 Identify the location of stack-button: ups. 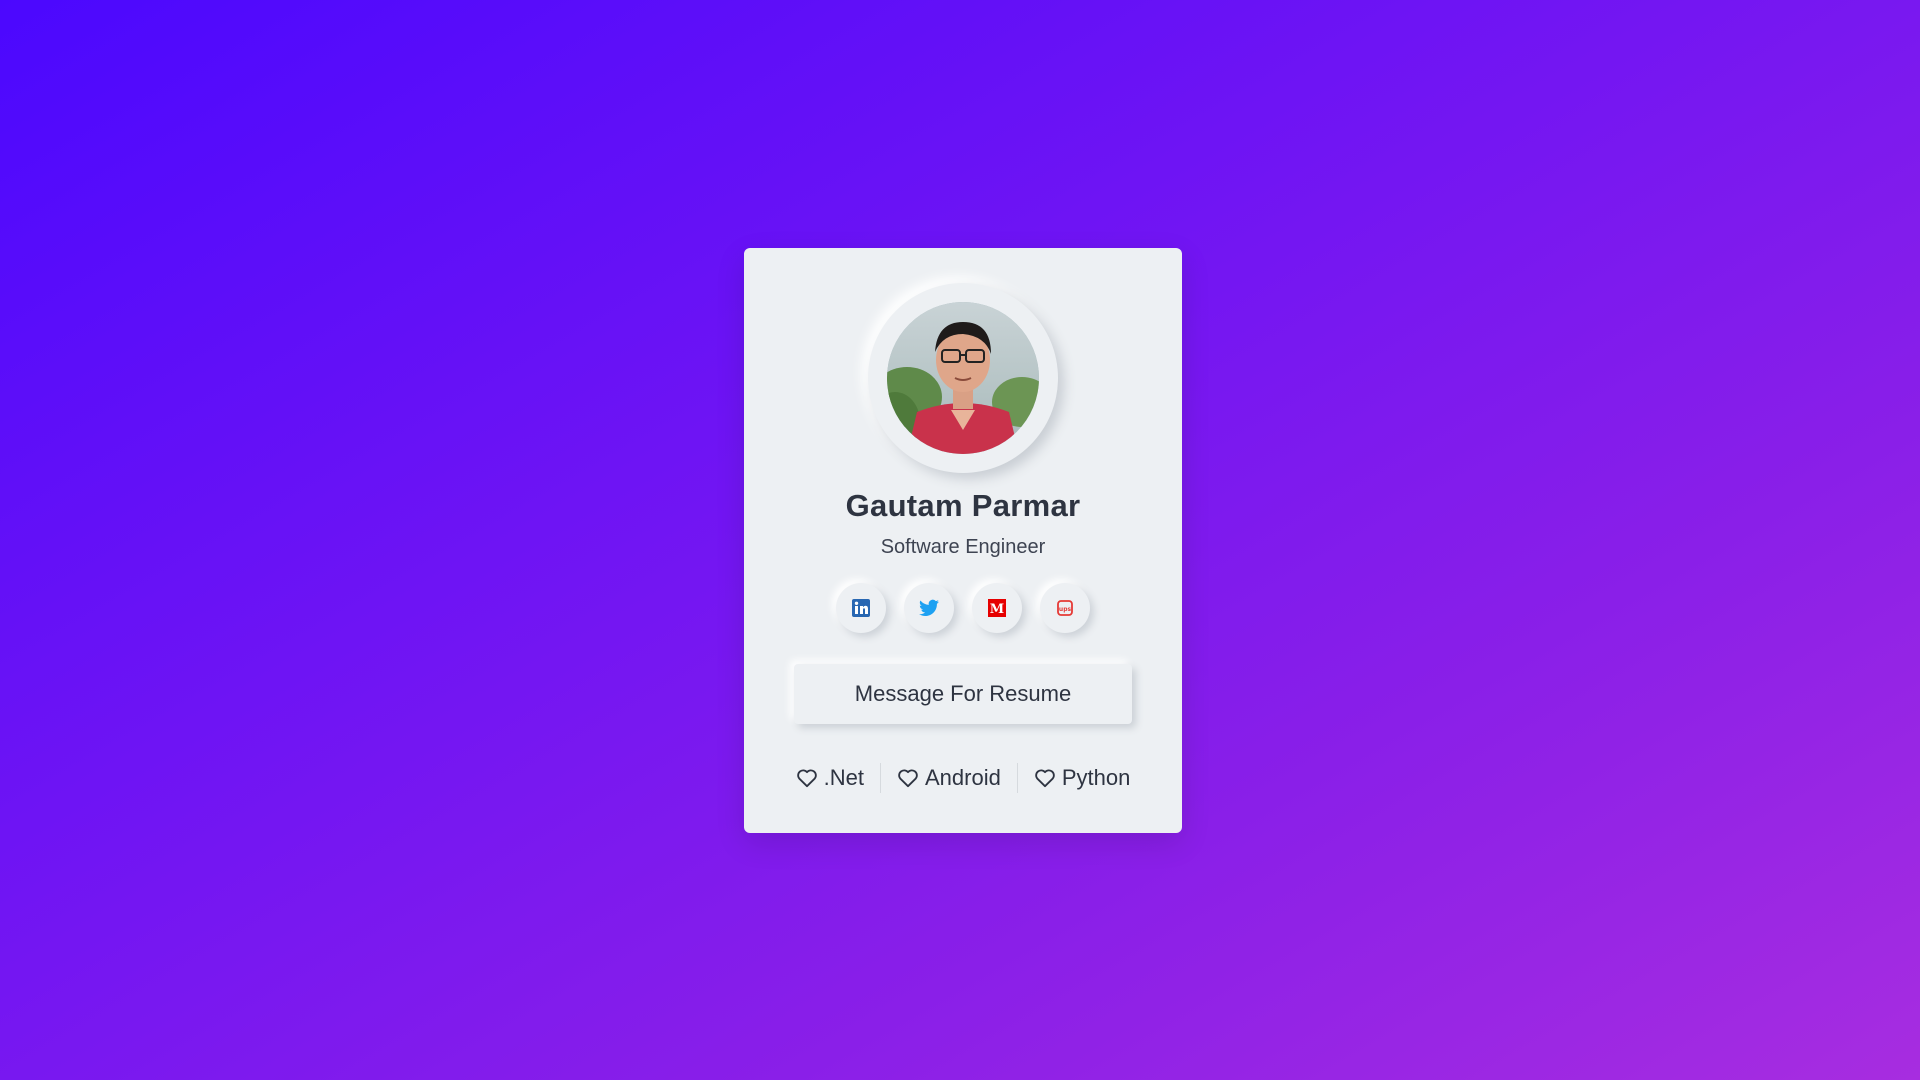
(1065, 608).